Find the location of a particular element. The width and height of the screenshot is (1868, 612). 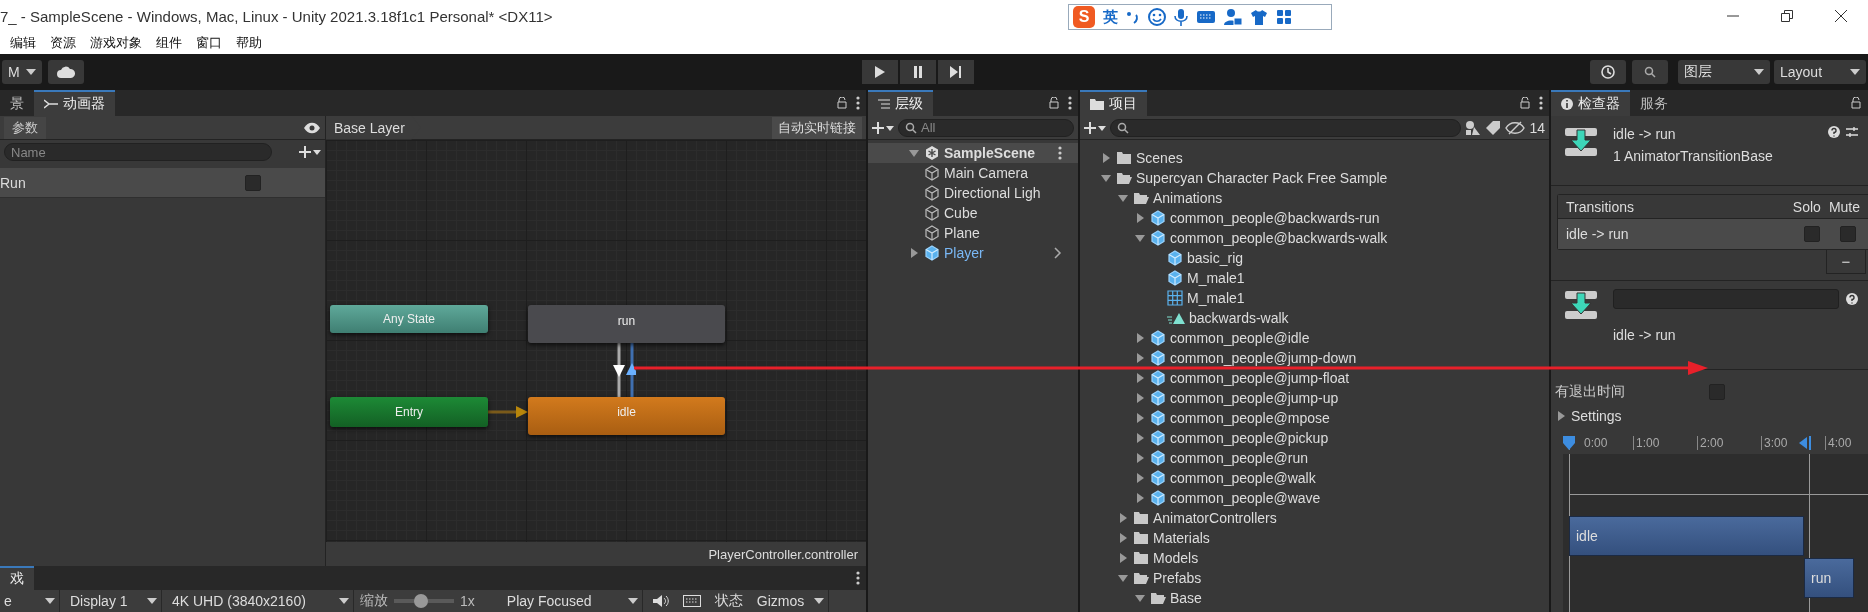

name-field is located at coordinates (1726, 299).